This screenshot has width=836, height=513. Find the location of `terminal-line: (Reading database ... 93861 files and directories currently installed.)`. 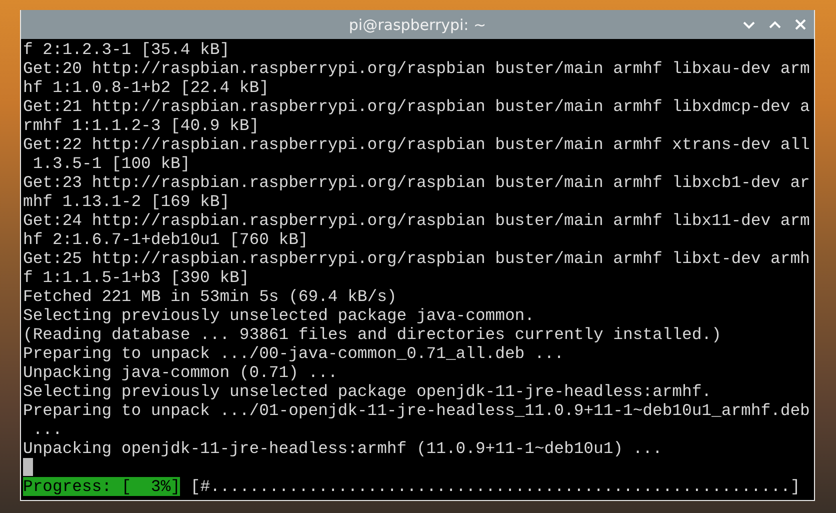

terminal-line: (Reading database ... 93861 files and directories currently installed.) is located at coordinates (372, 334).